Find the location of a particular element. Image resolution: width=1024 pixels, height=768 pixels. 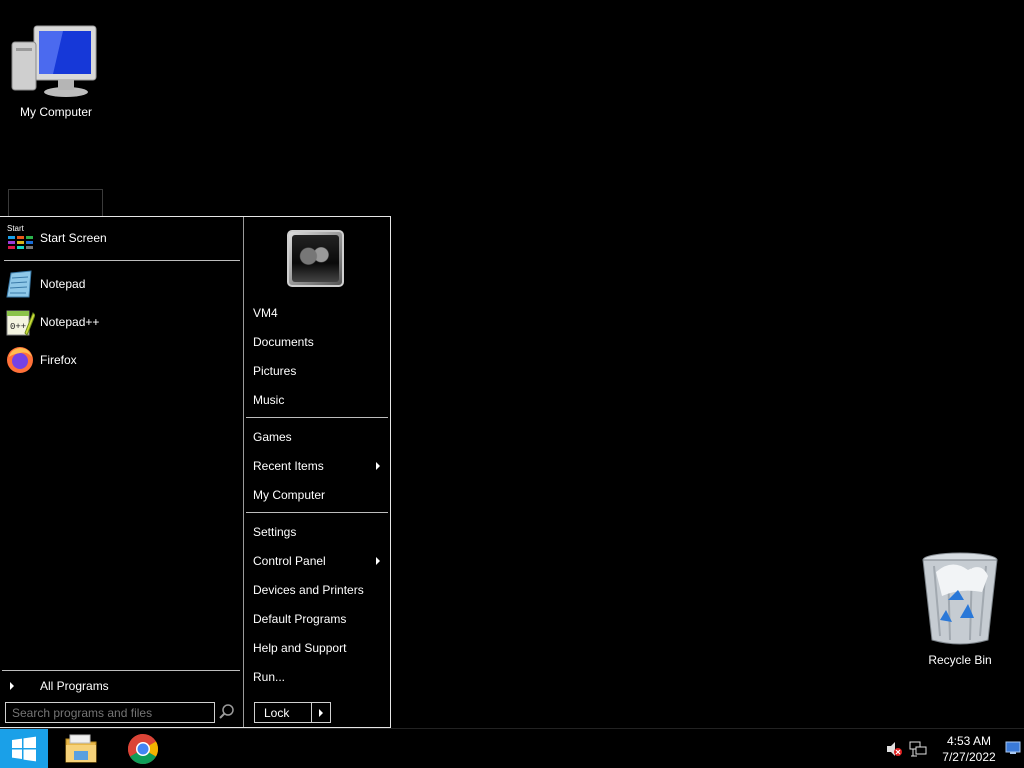

places-item-control-panel: Control Panel is located at coordinates (317, 561).